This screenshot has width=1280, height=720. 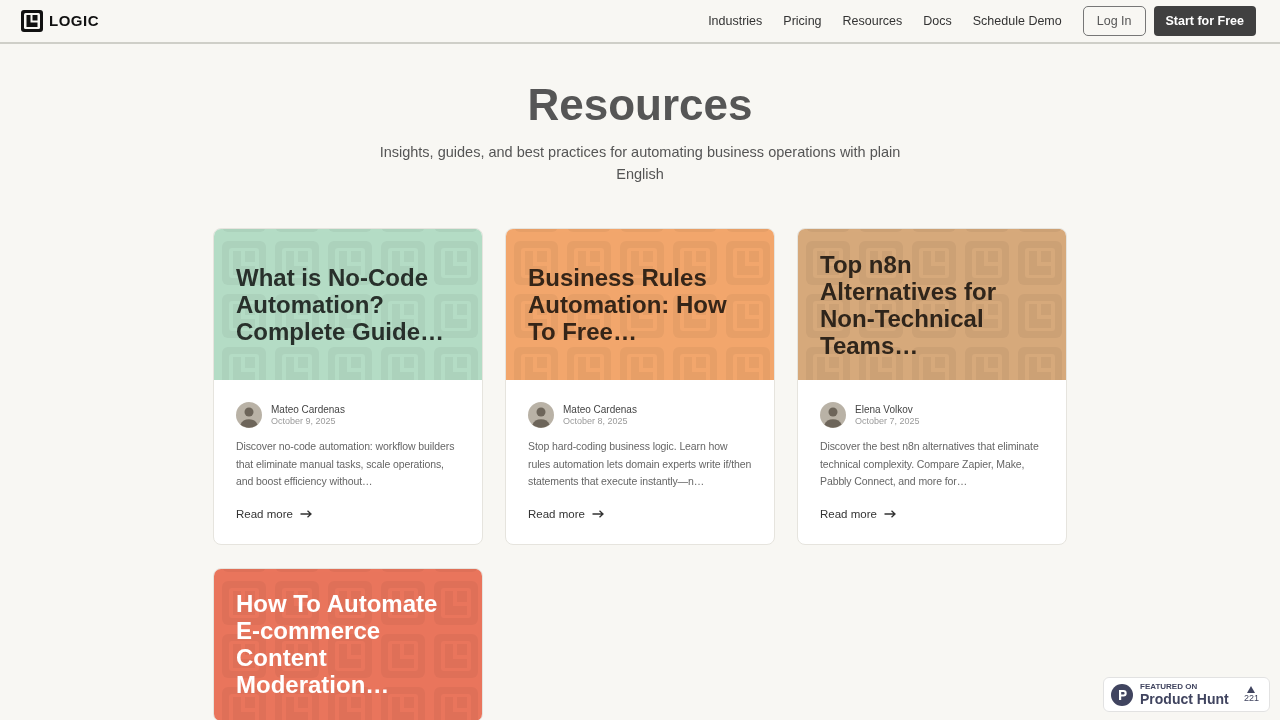 I want to click on post-date: October 9, 2025, so click(x=304, y=421).